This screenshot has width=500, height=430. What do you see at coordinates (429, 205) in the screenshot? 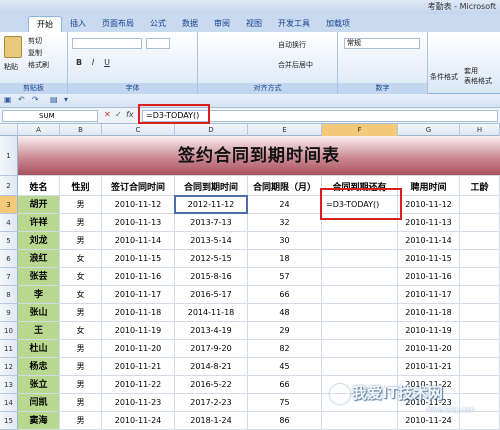
I see `table-cell: 2010-11-12` at bounding box center [429, 205].